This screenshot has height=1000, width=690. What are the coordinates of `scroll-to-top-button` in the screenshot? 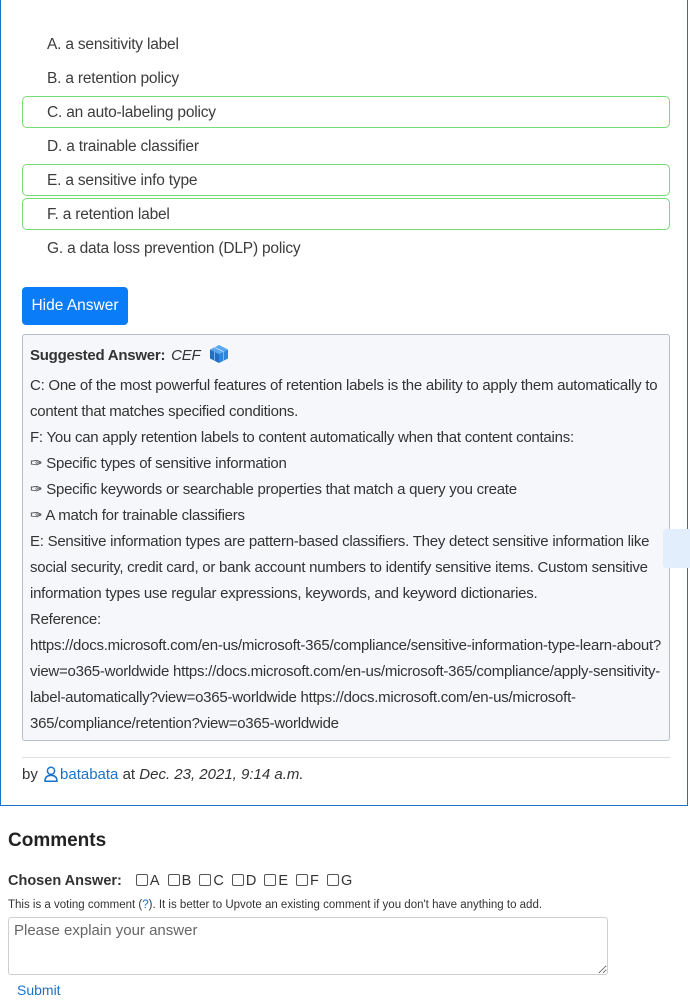 It's located at (676, 548).